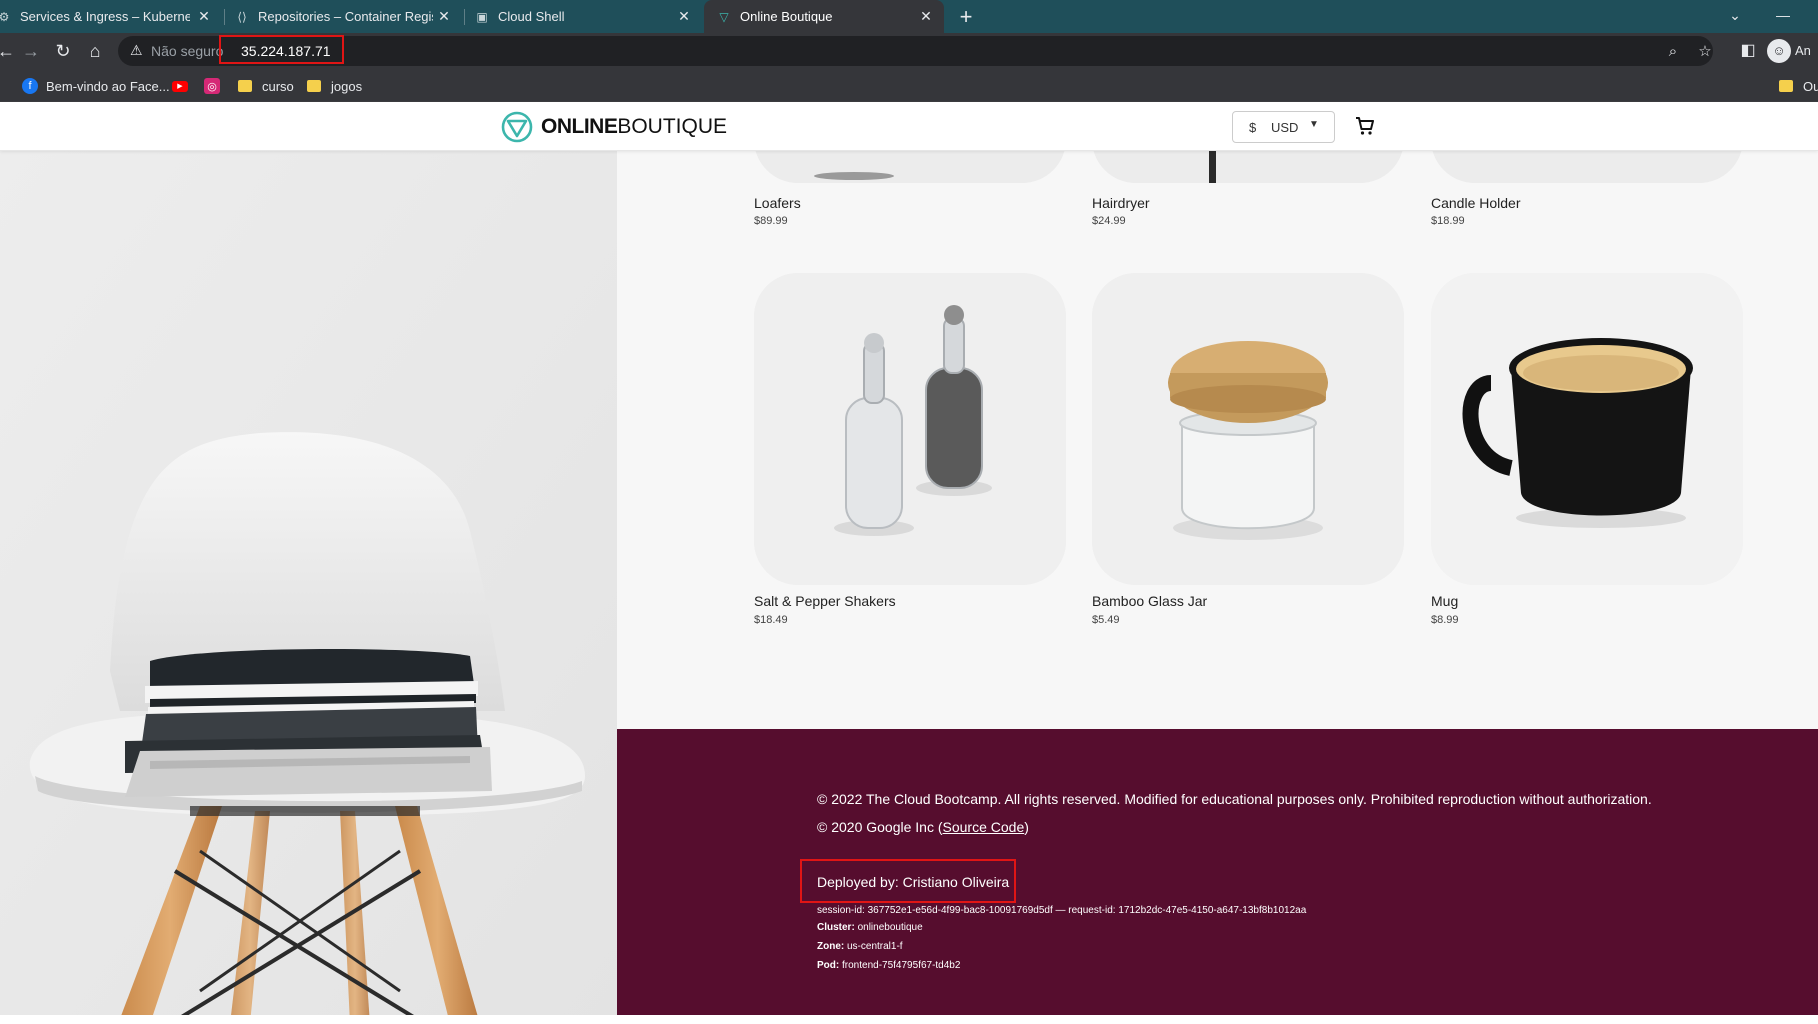  Describe the element at coordinates (1444, 601) in the screenshot. I see `product-name: Mug` at that location.